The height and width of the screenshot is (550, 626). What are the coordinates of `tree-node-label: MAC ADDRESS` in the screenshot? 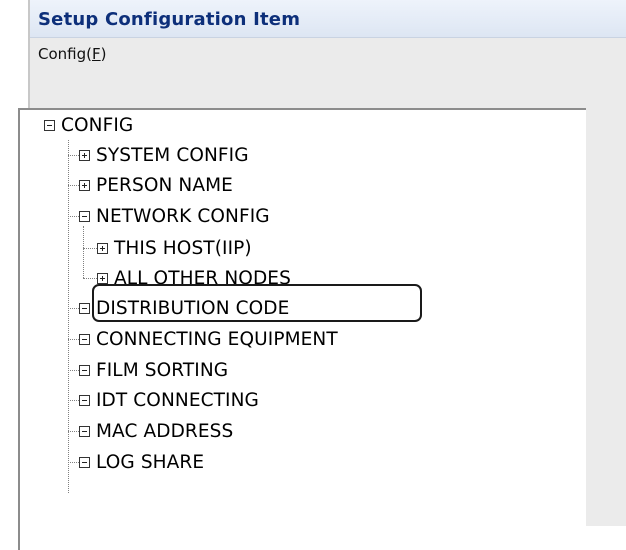 It's located at (165, 431).